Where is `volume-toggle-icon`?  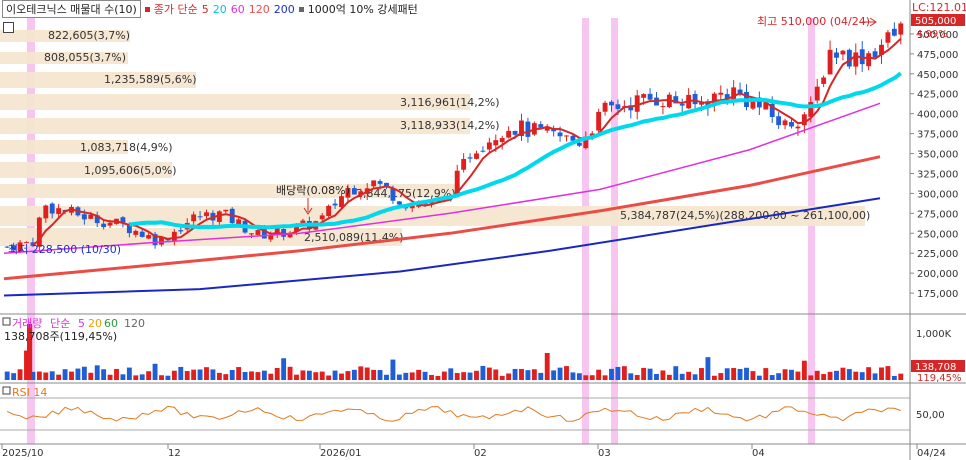
volume-toggle-icon is located at coordinates (6, 321).